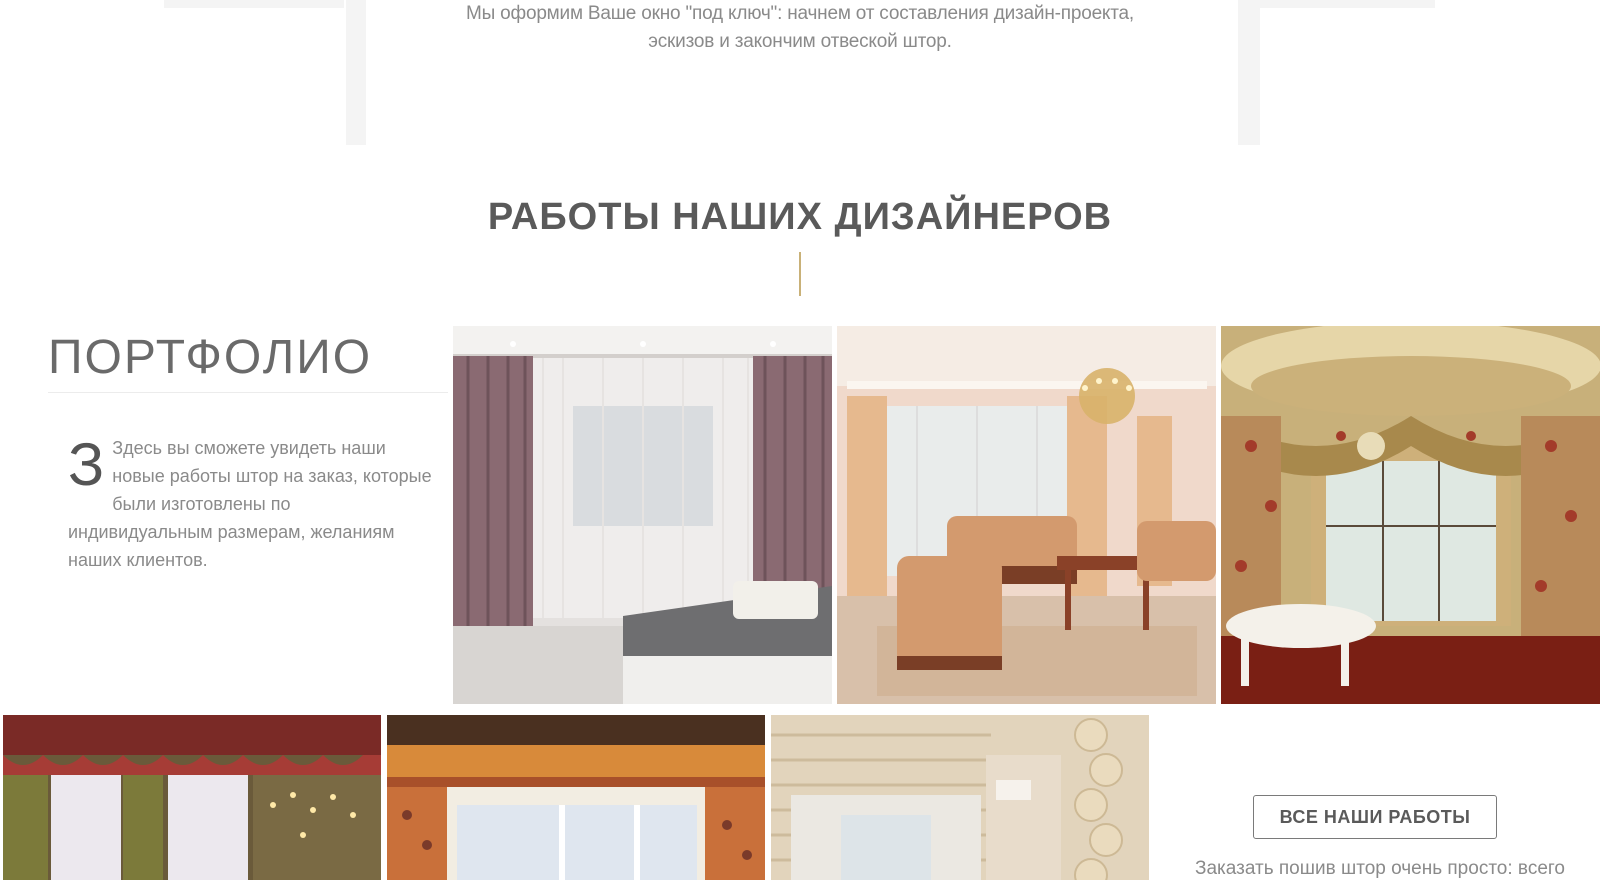  What do you see at coordinates (800, 41) in the screenshot?
I see `intro-line-2: эскизов и закончим отвеской штор.` at bounding box center [800, 41].